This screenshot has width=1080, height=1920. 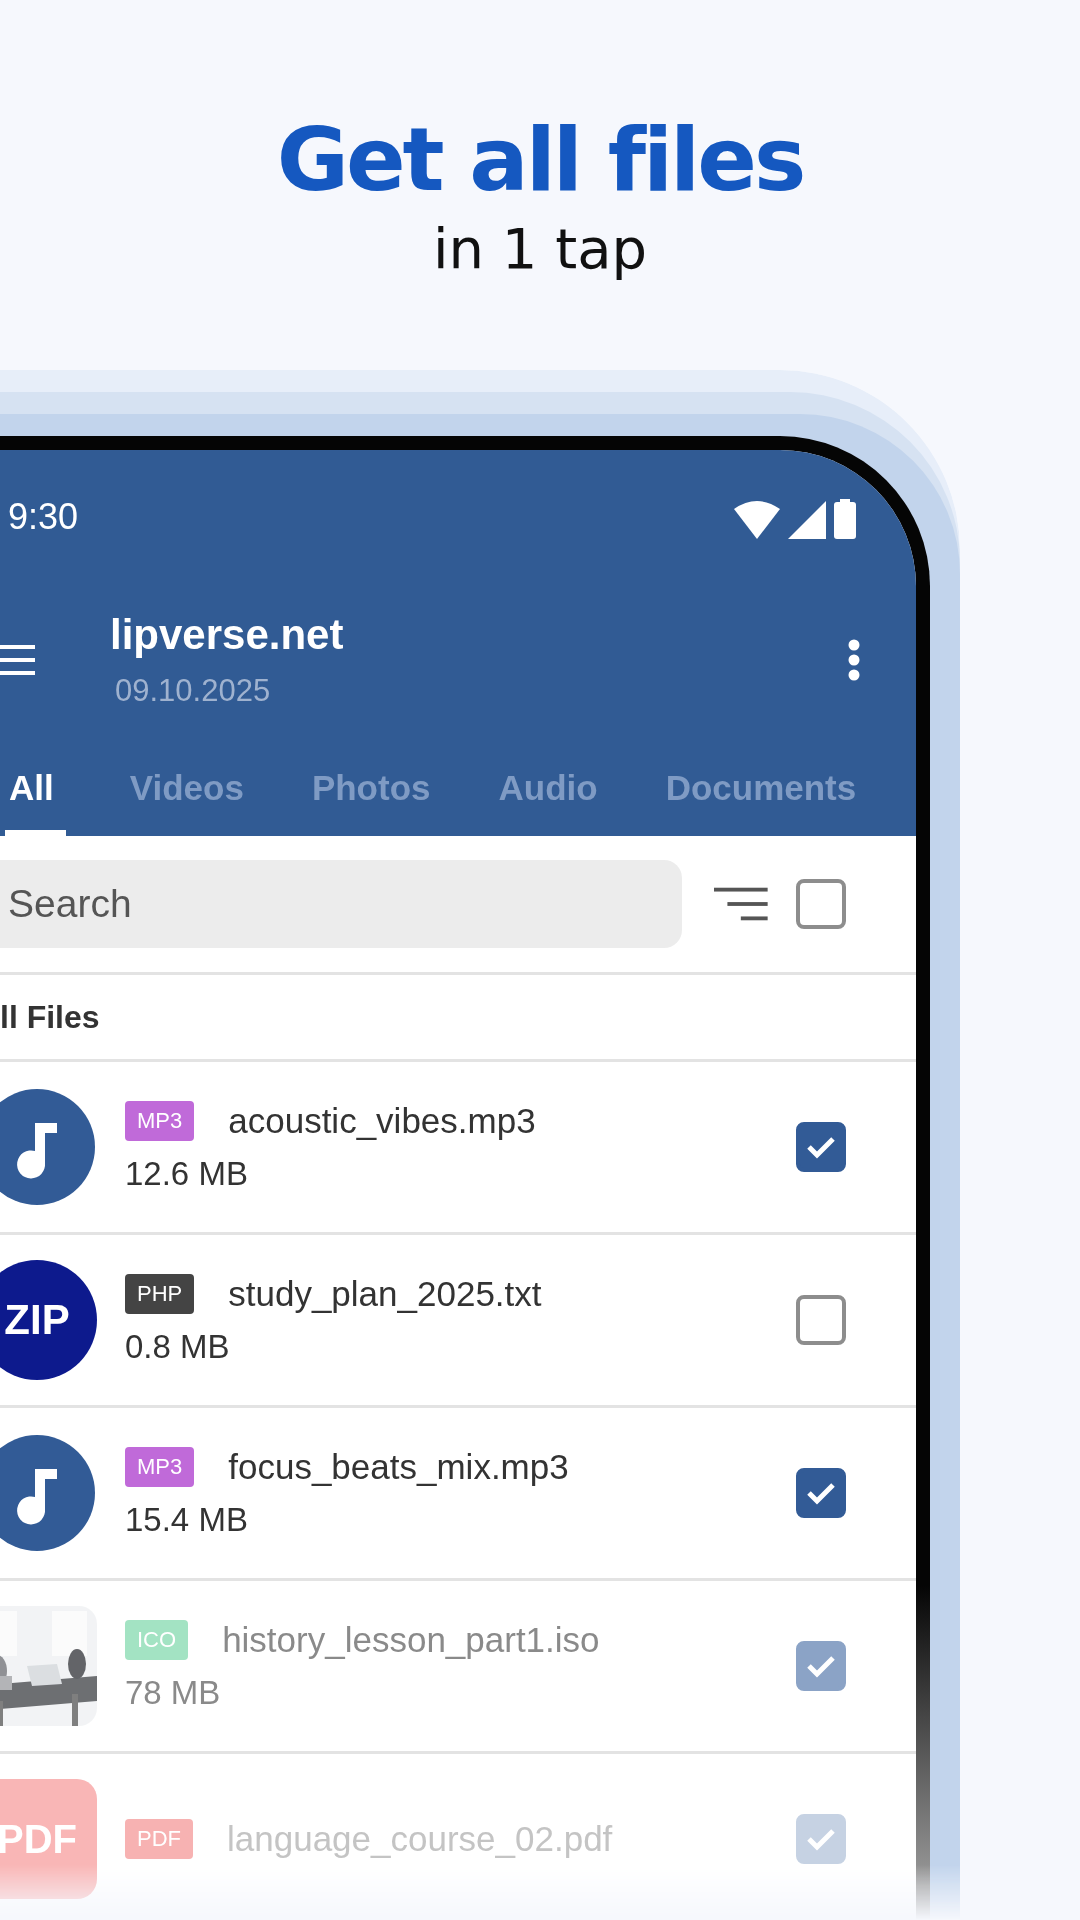 What do you see at coordinates (741, 904) in the screenshot?
I see `filter-icon` at bounding box center [741, 904].